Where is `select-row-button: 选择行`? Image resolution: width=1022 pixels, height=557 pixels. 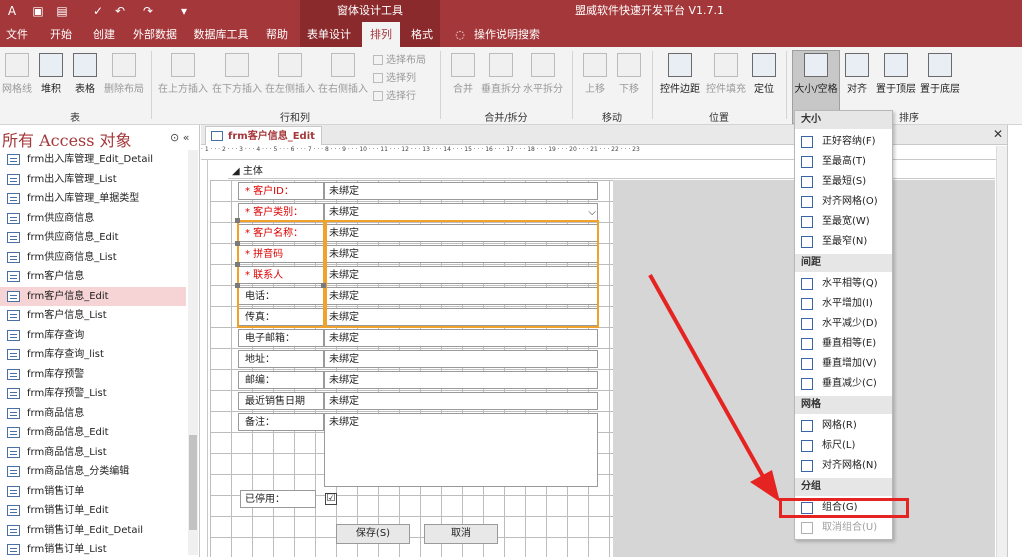 select-row-button: 选择行 is located at coordinates (394, 97).